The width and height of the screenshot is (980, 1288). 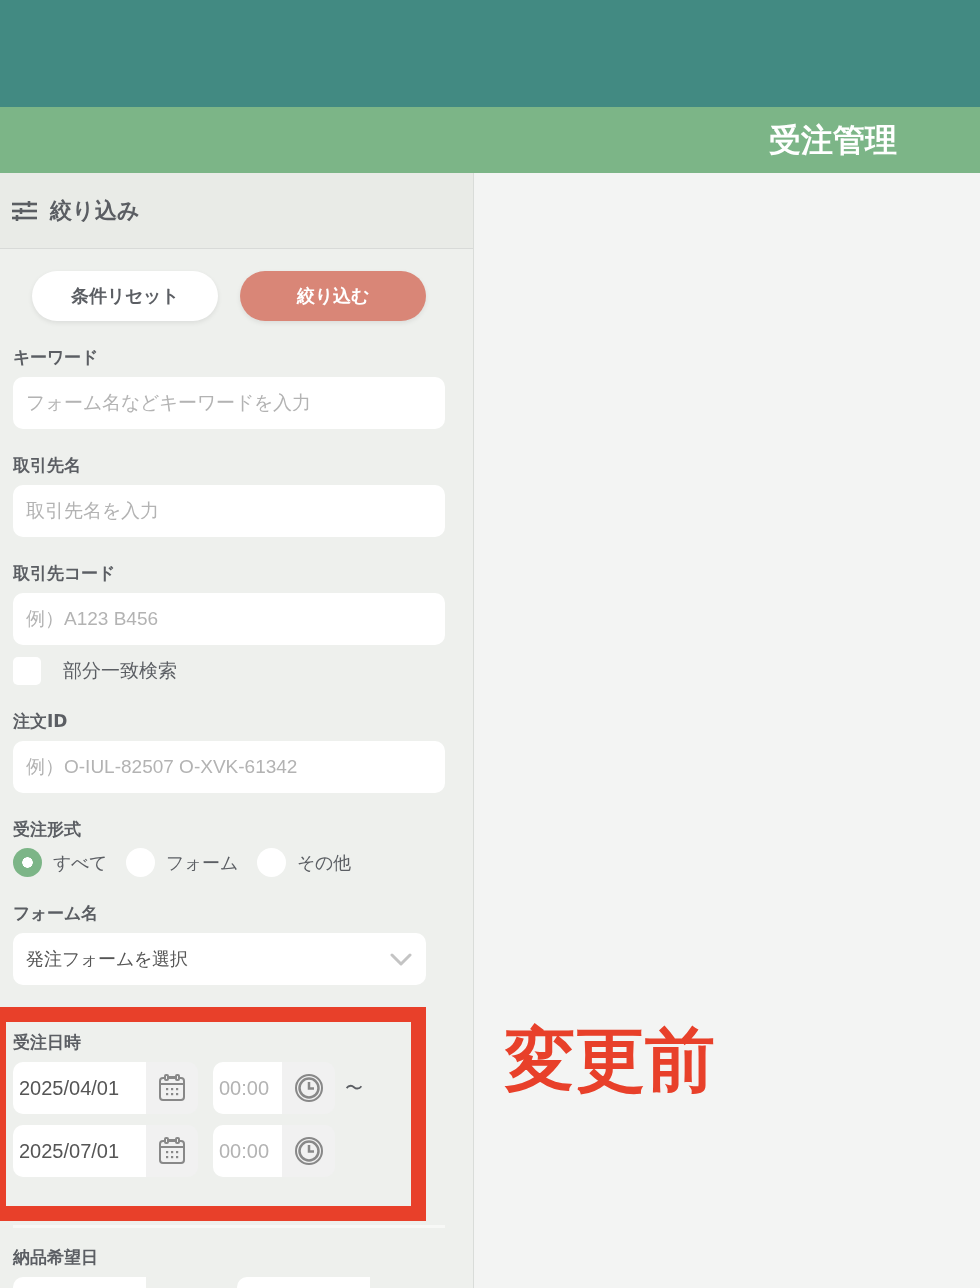 I want to click on panel-title: 絞り込み, so click(x=95, y=210).